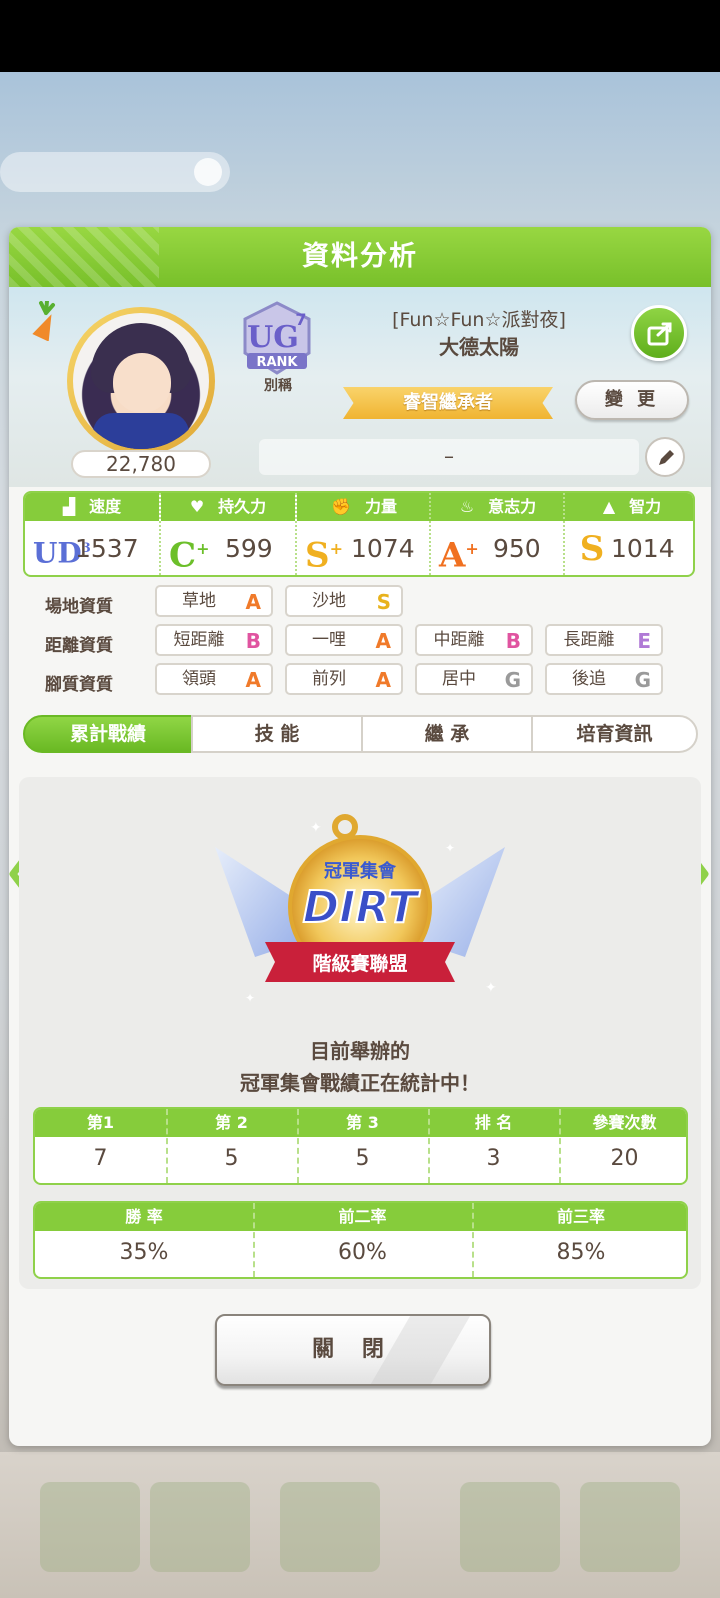  I want to click on character-avatar, so click(141, 381).